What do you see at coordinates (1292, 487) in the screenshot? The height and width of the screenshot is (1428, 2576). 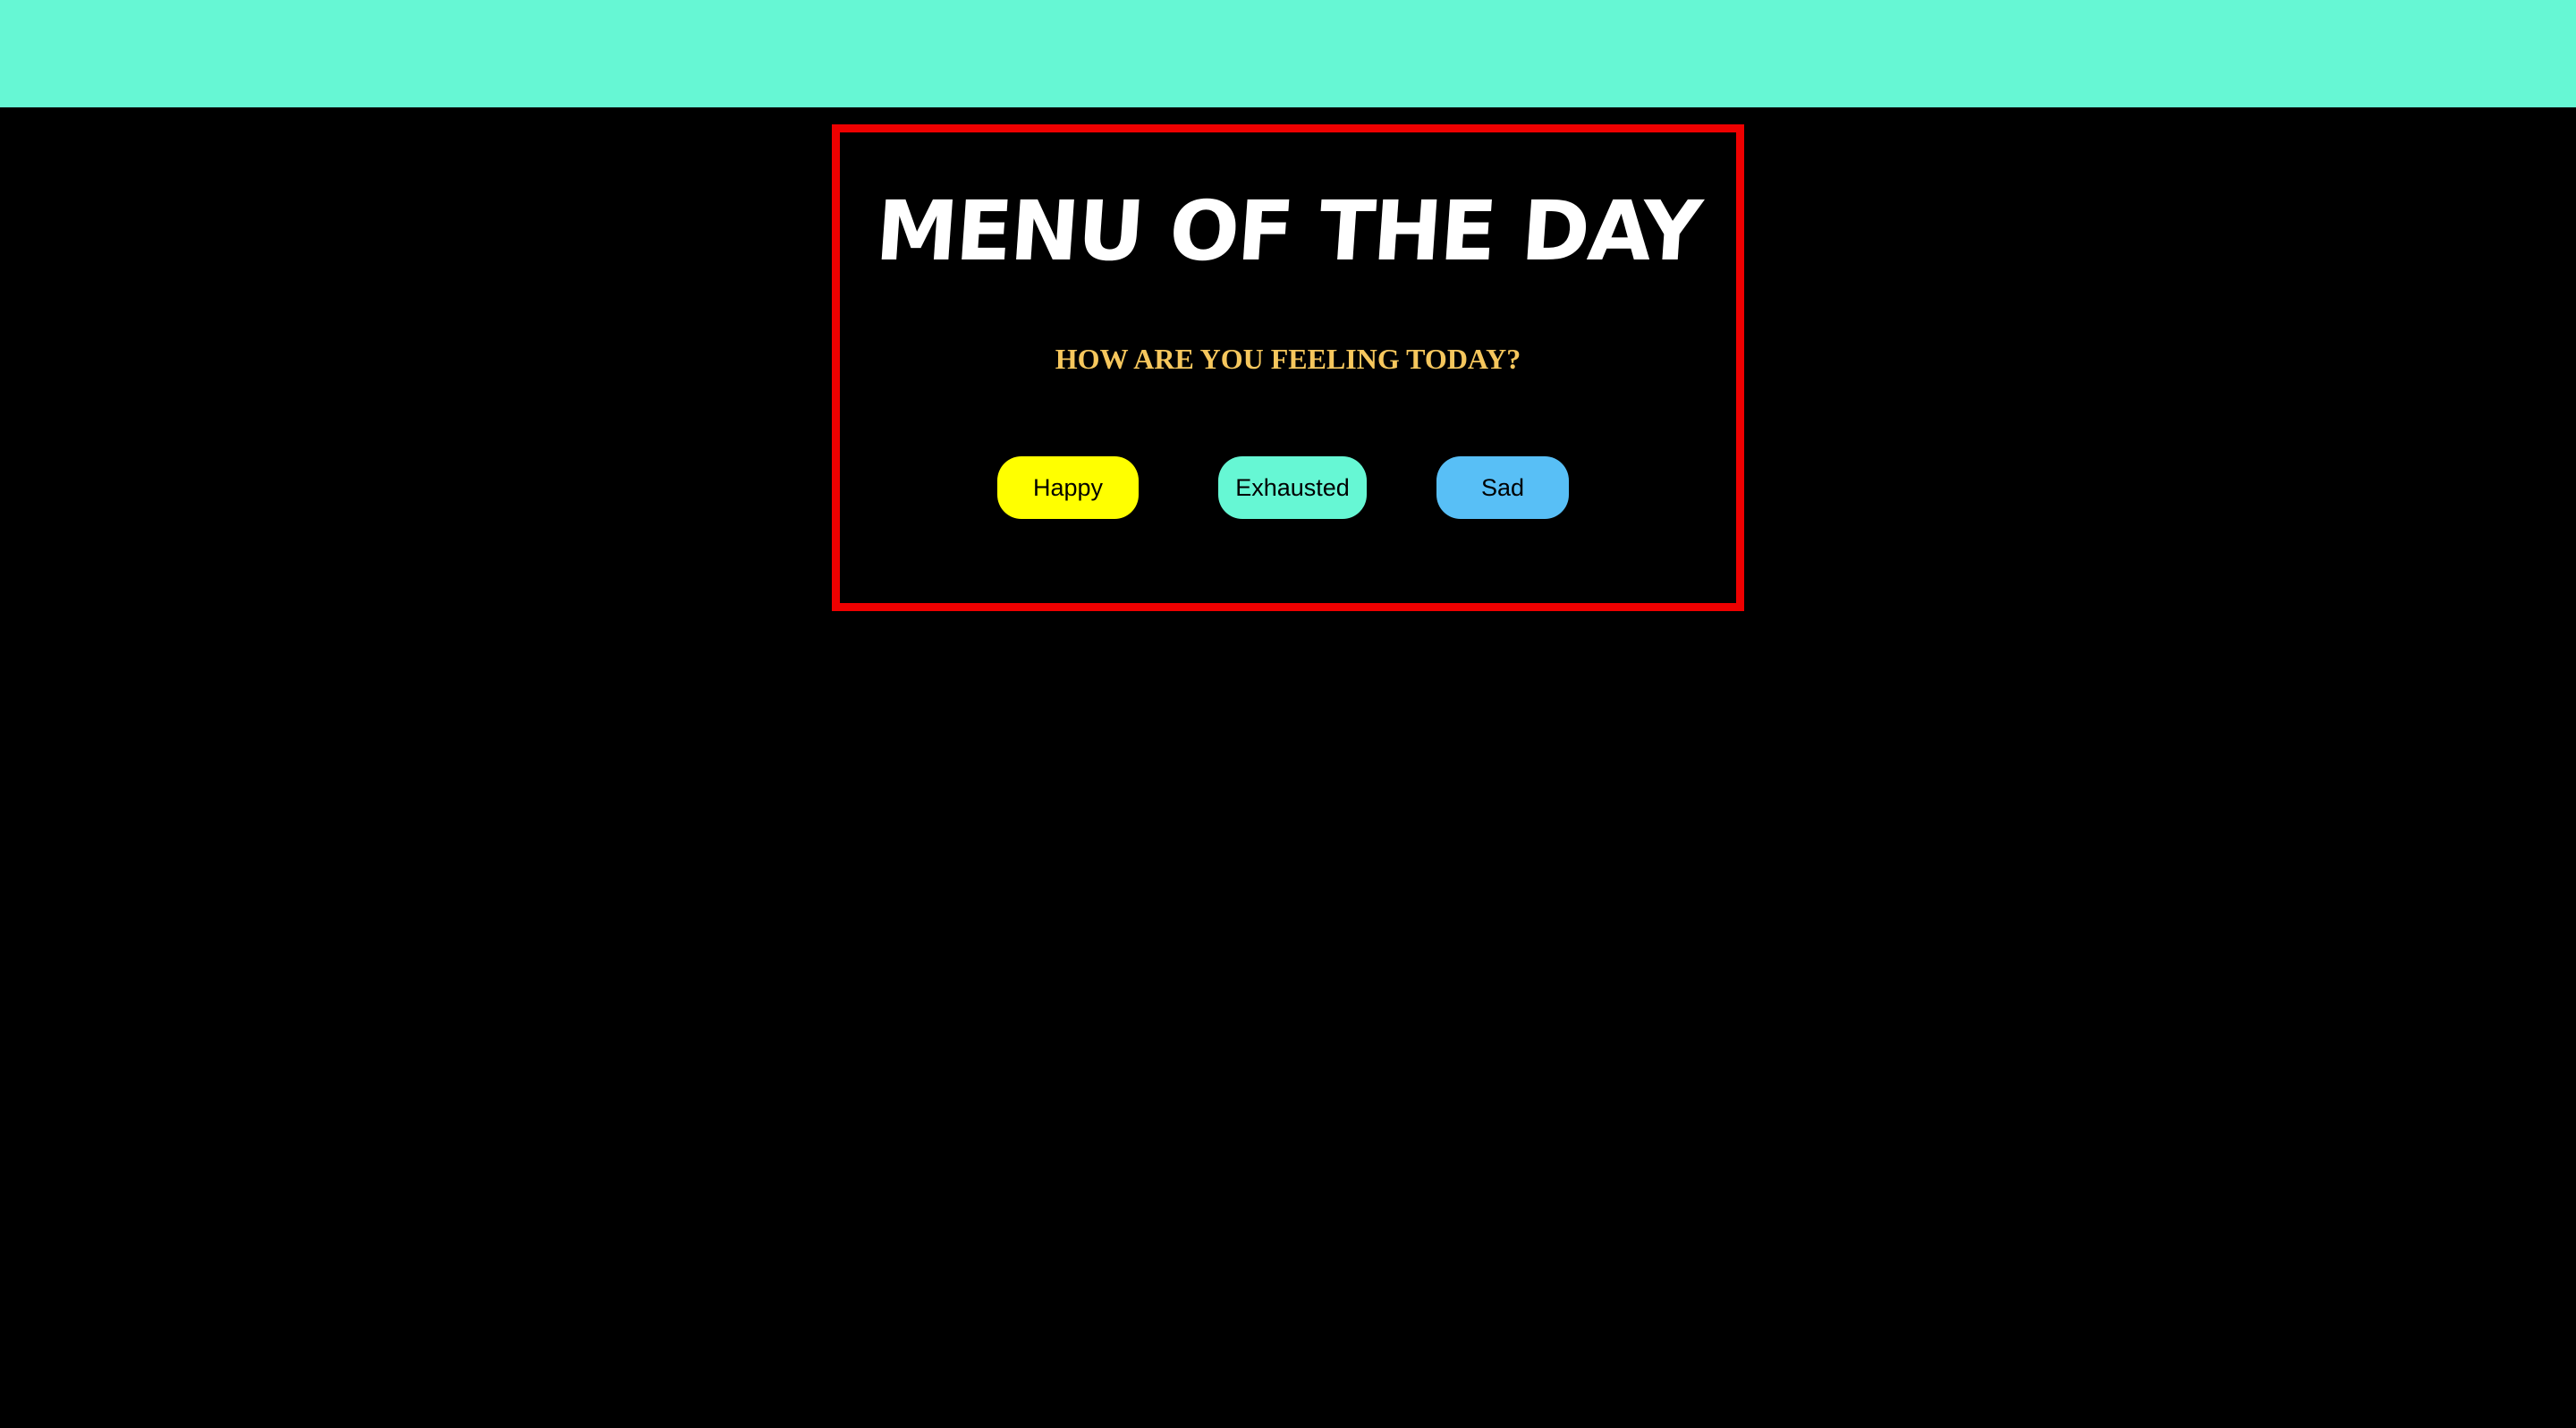 I see `exhausted-button: Exhausted` at bounding box center [1292, 487].